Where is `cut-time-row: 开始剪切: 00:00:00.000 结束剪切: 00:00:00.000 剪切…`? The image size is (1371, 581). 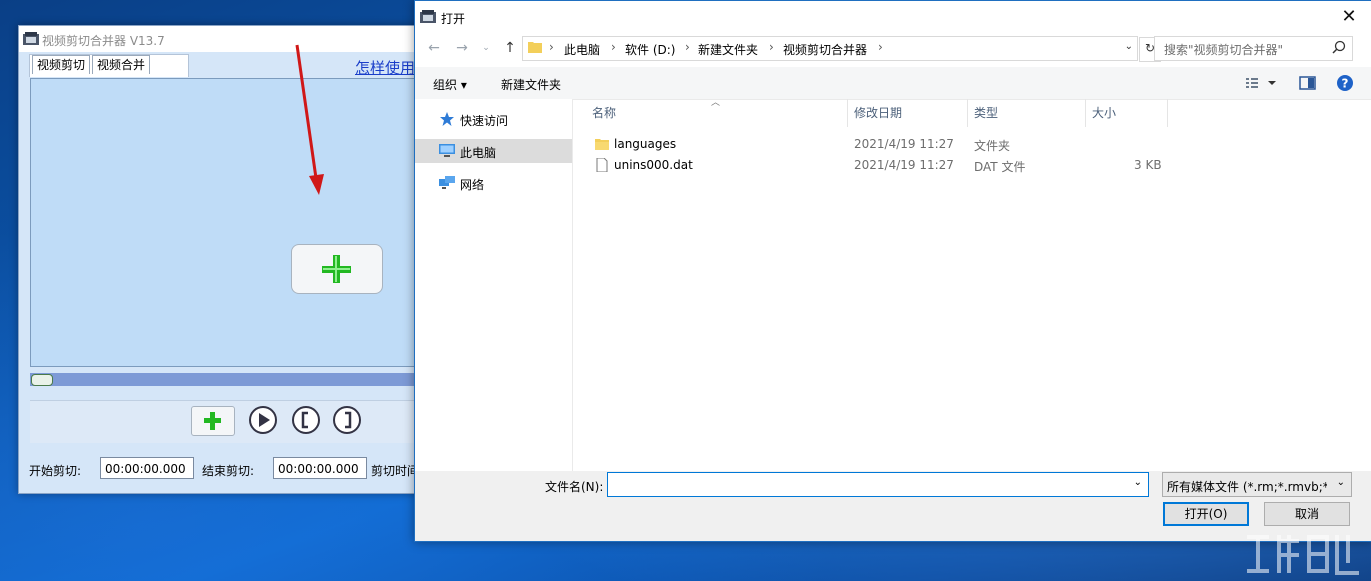 cut-time-row: 开始剪切: 00:00:00.000 结束剪切: 00:00:00.000 剪切… is located at coordinates (219, 469).